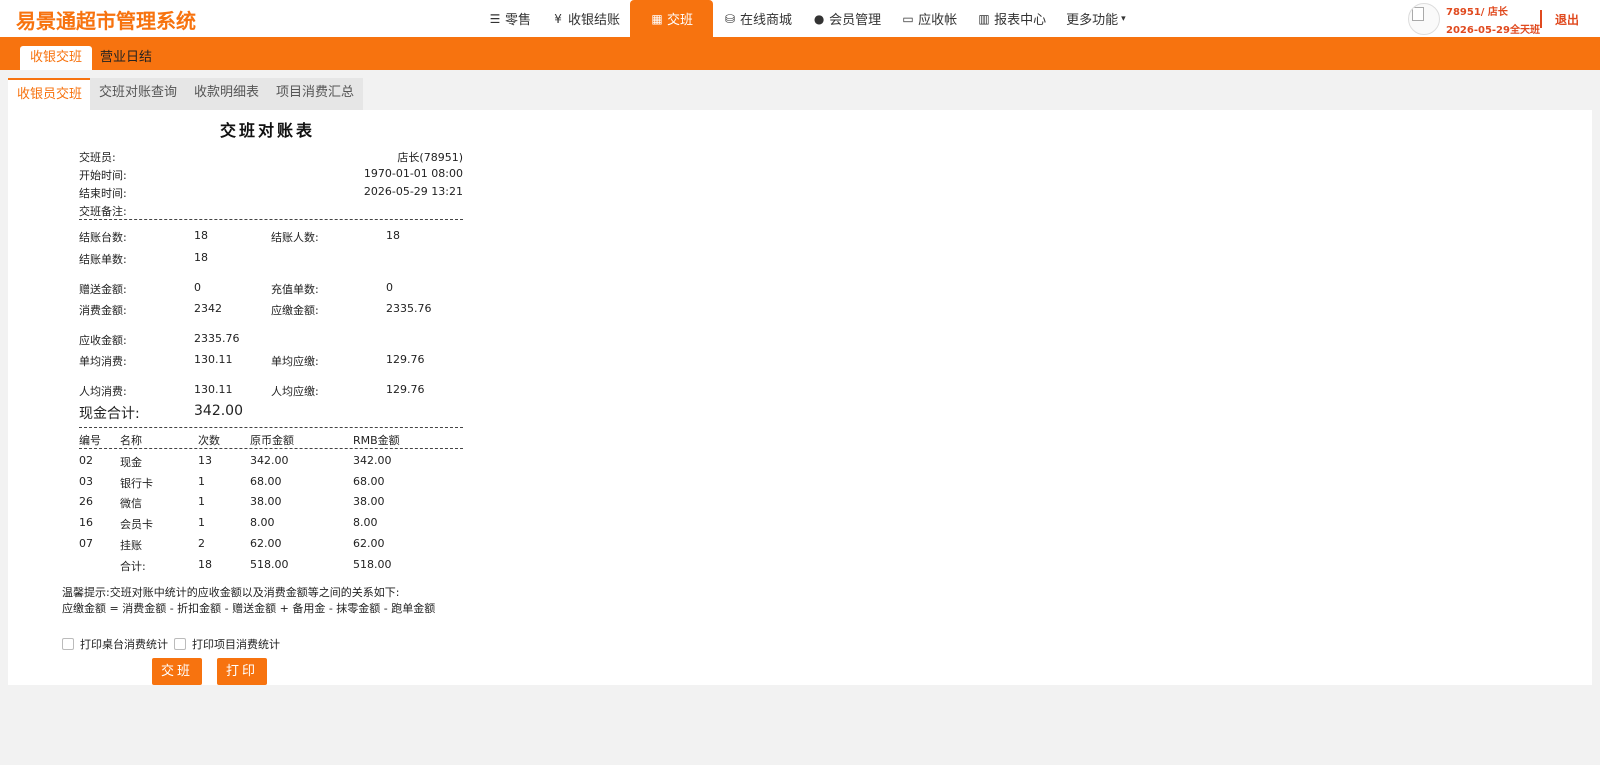 Image resolution: width=1600 pixels, height=765 pixels. Describe the element at coordinates (103, 310) in the screenshot. I see `stat-label: 消费金额:` at that location.